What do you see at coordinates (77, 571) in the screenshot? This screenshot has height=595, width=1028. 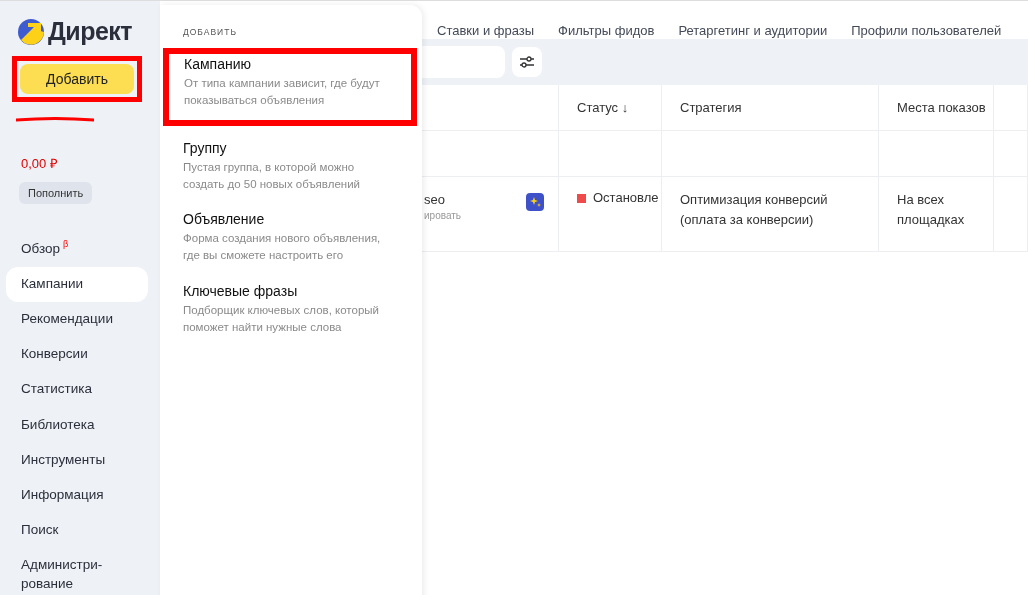 I see `nav-item: Администри- рование` at bounding box center [77, 571].